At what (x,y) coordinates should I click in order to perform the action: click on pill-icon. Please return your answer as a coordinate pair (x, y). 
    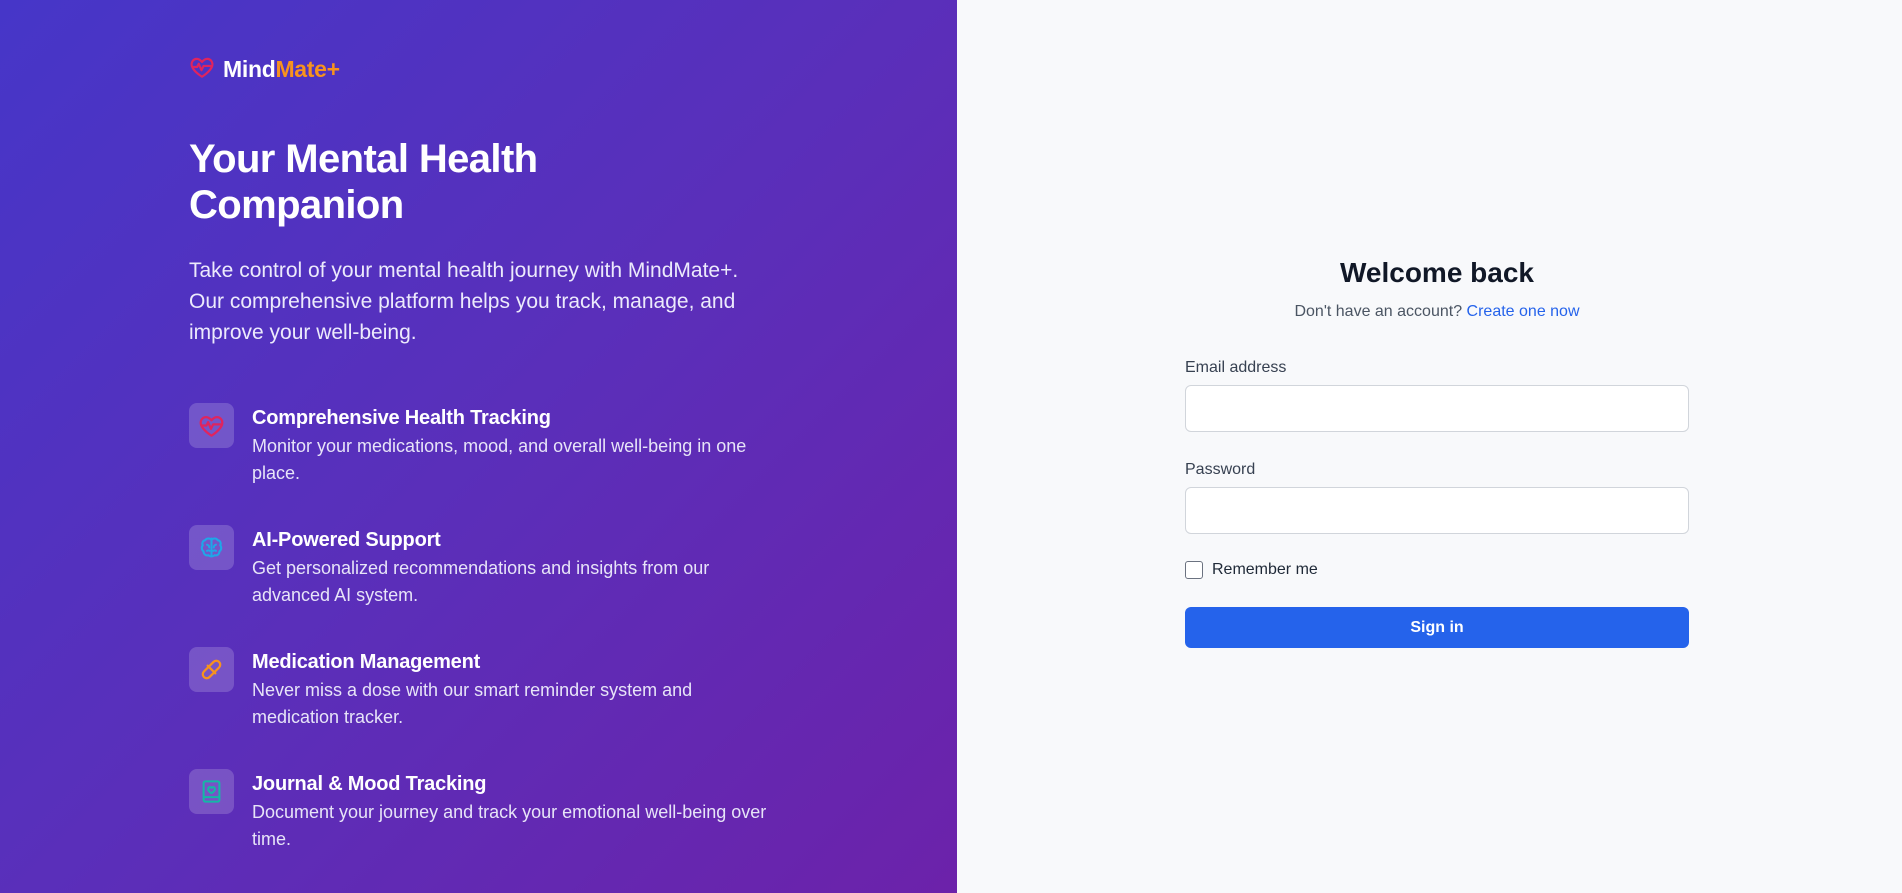
    Looking at the image, I should click on (211, 669).